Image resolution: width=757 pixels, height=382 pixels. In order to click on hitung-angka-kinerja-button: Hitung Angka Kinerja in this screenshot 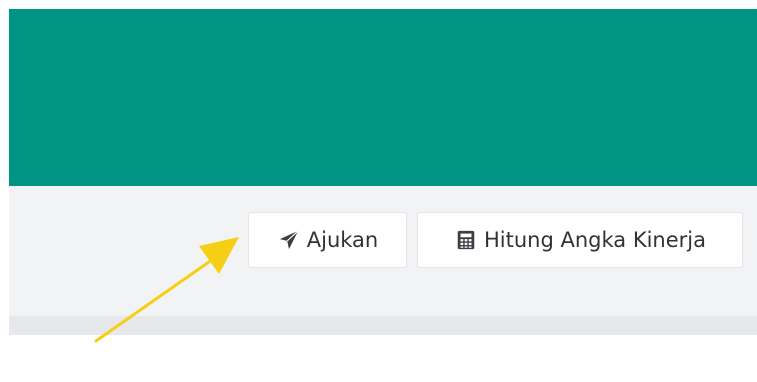, I will do `click(580, 240)`.